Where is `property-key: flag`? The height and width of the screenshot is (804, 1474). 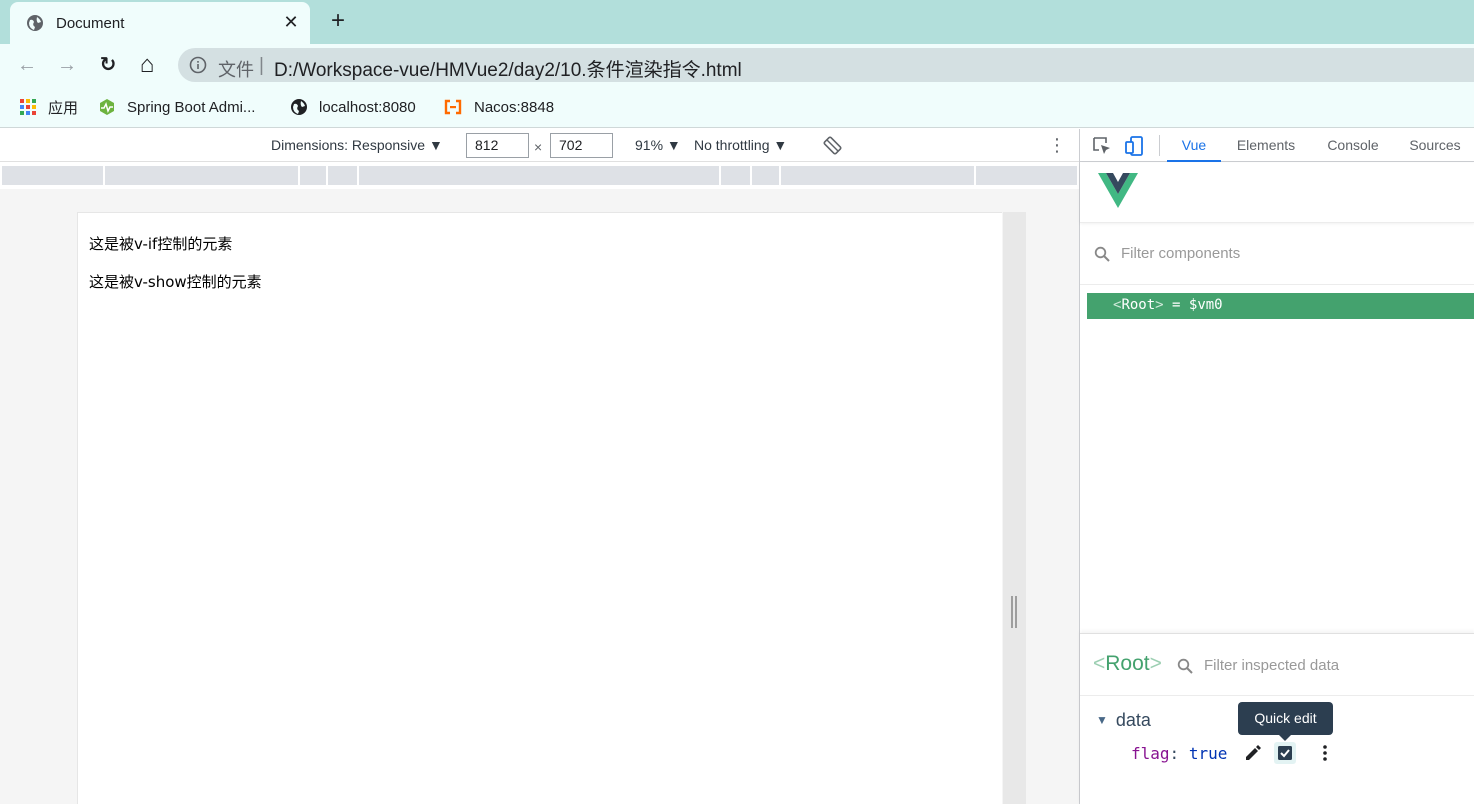
property-key: flag is located at coordinates (1150, 753).